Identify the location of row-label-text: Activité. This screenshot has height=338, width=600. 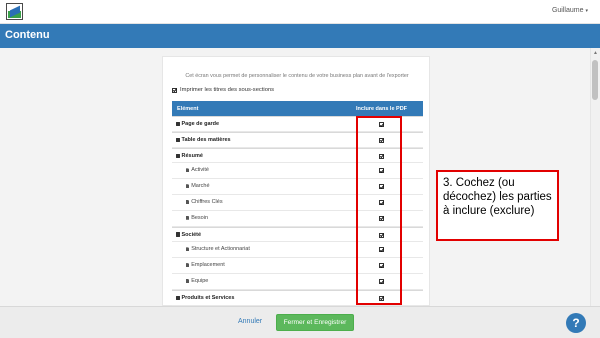
(200, 170).